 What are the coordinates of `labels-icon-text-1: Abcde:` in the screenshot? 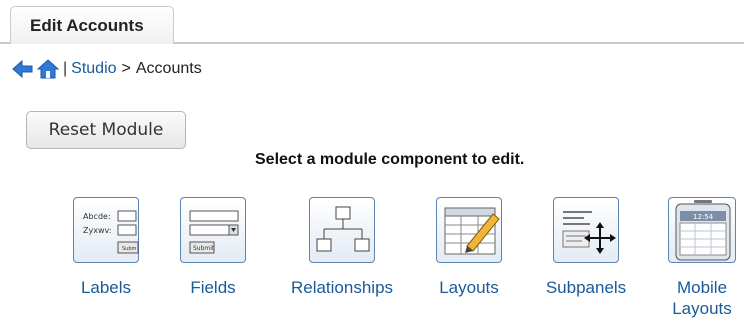 It's located at (97, 216).